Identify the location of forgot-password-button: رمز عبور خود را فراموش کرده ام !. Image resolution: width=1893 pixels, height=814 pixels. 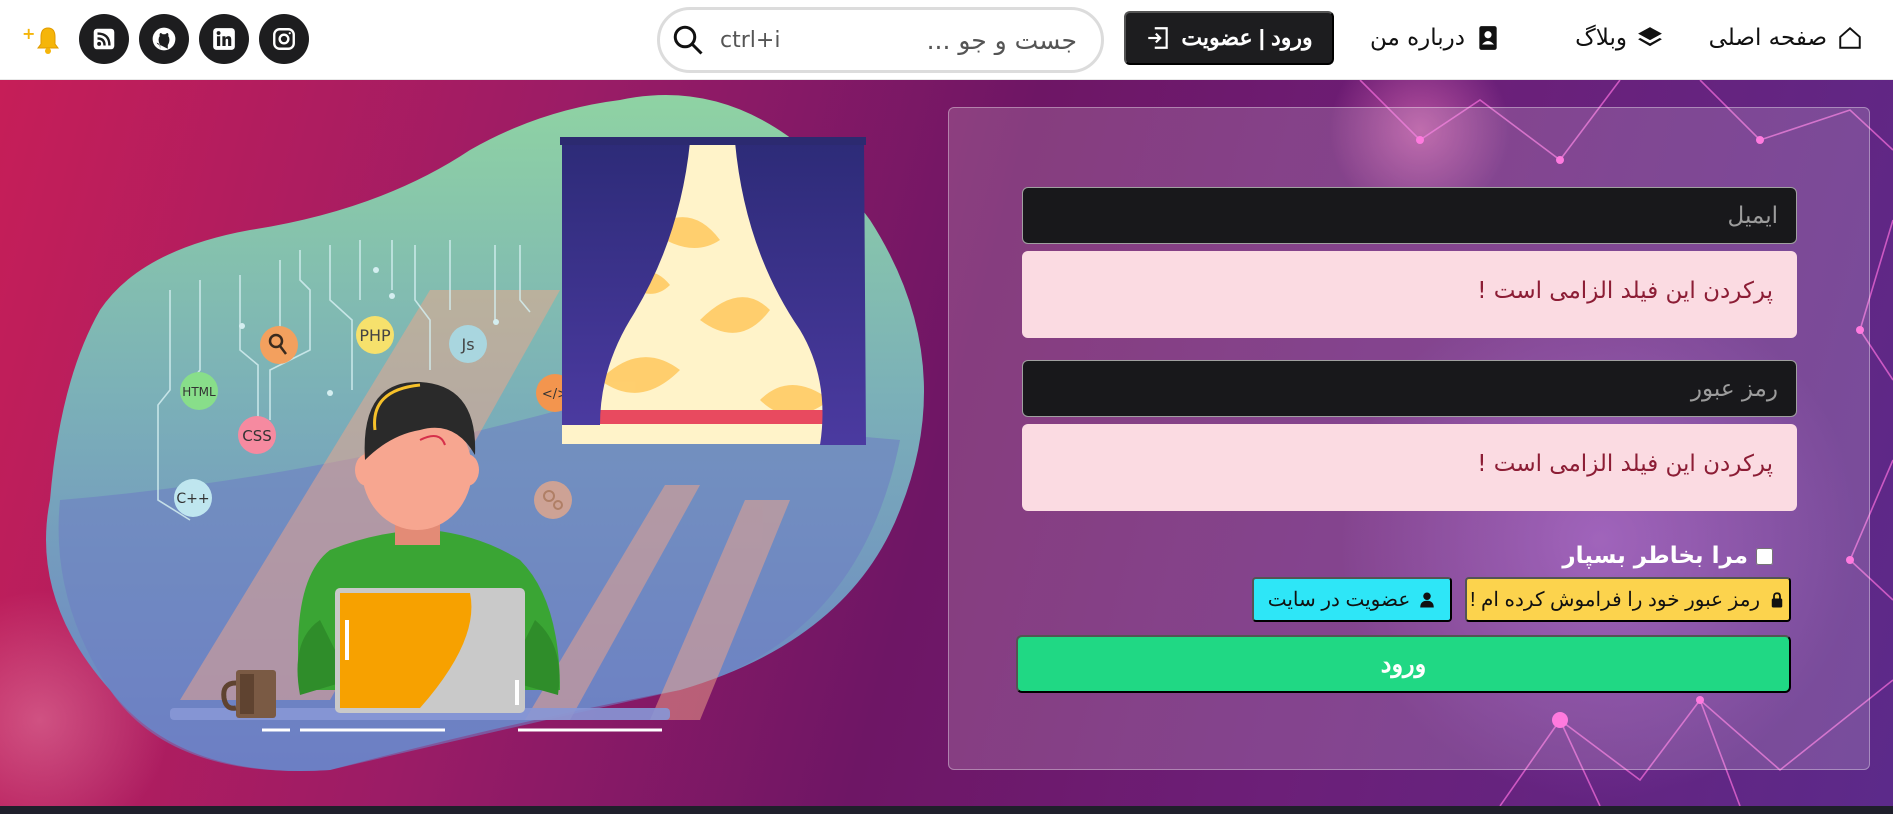
(1628, 599).